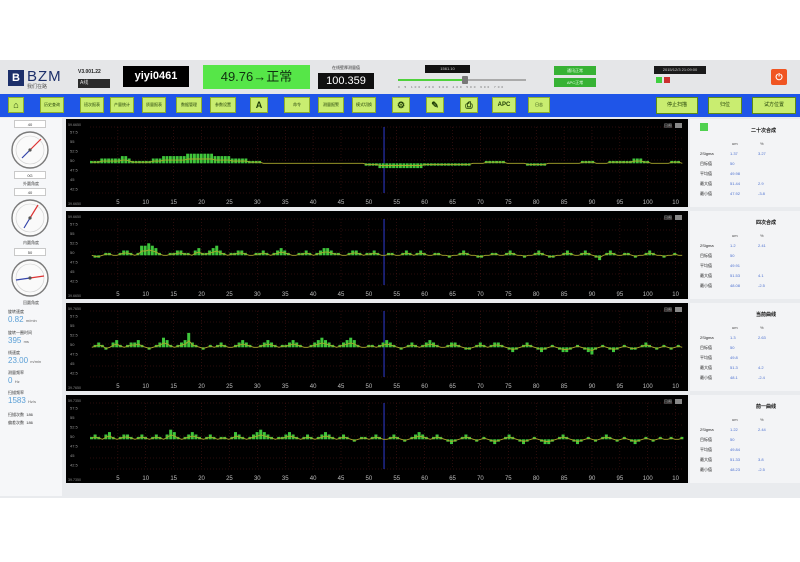 This screenshot has height=562, width=800. Describe the element at coordinates (364, 105) in the screenshot. I see `toolbar-button-mode: 模式切换` at that location.